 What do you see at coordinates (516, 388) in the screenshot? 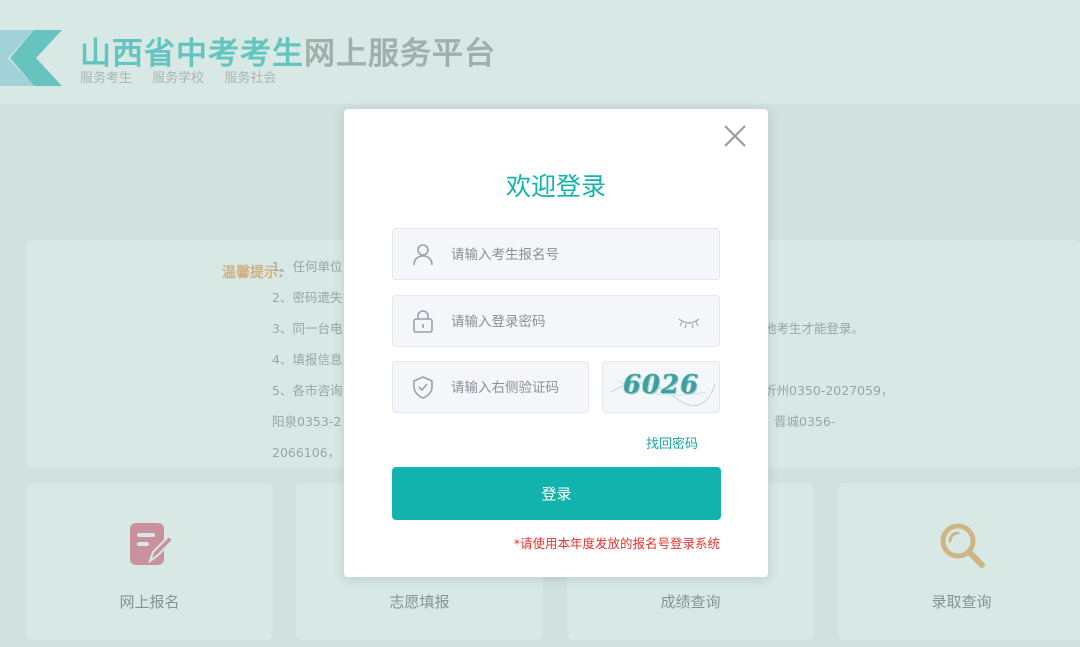
I see `captcha-input` at bounding box center [516, 388].